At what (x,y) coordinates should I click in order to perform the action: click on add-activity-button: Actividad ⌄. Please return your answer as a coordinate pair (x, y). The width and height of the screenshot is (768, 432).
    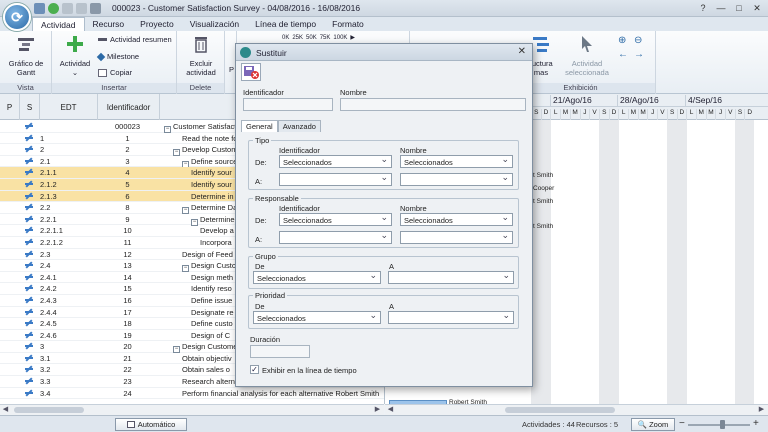
    Looking at the image, I should click on (75, 55).